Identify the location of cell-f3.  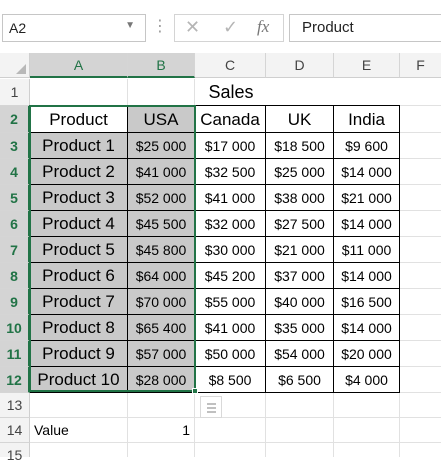
(420, 146).